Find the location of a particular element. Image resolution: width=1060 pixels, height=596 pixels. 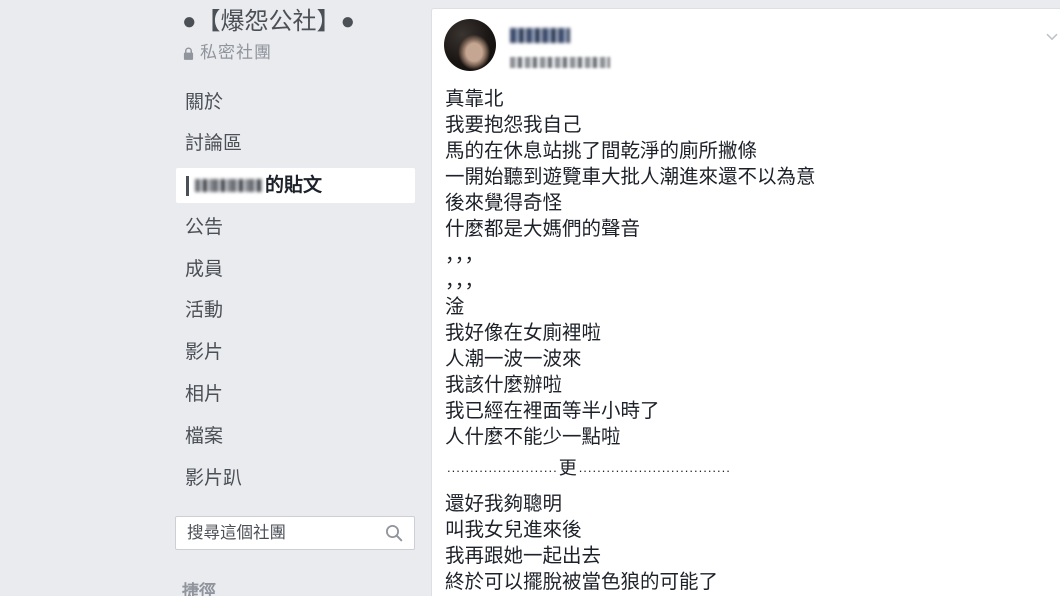

sidebar-item-label: 影片趴 is located at coordinates (214, 478).